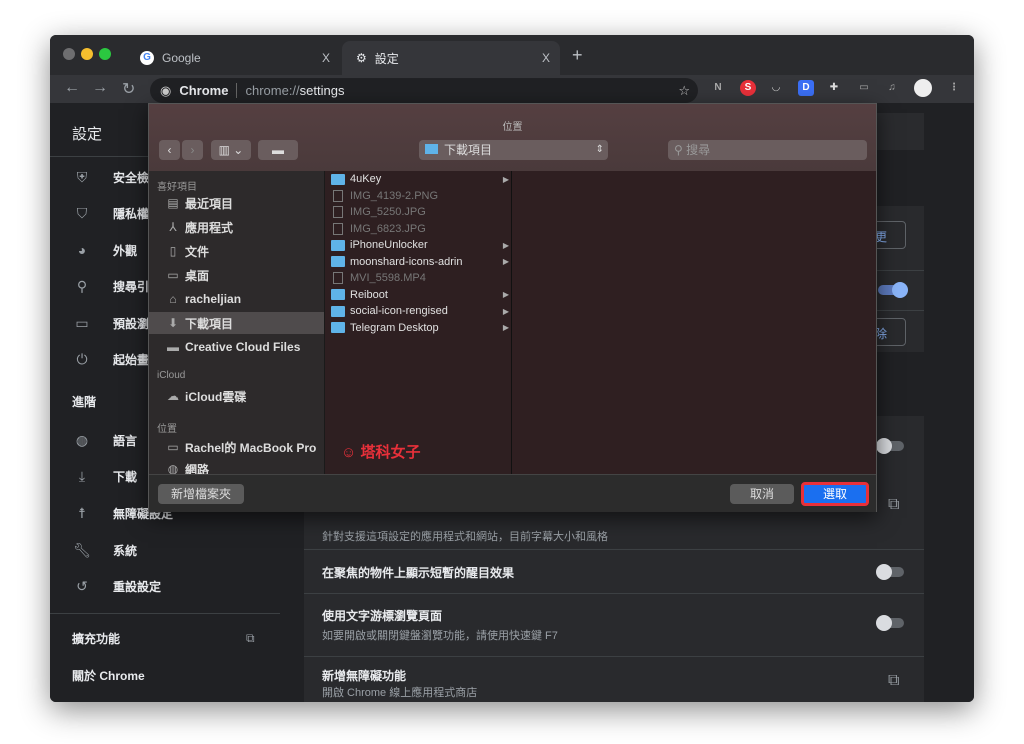  I want to click on tab-settings: ⚙ 設定 X, so click(451, 58).